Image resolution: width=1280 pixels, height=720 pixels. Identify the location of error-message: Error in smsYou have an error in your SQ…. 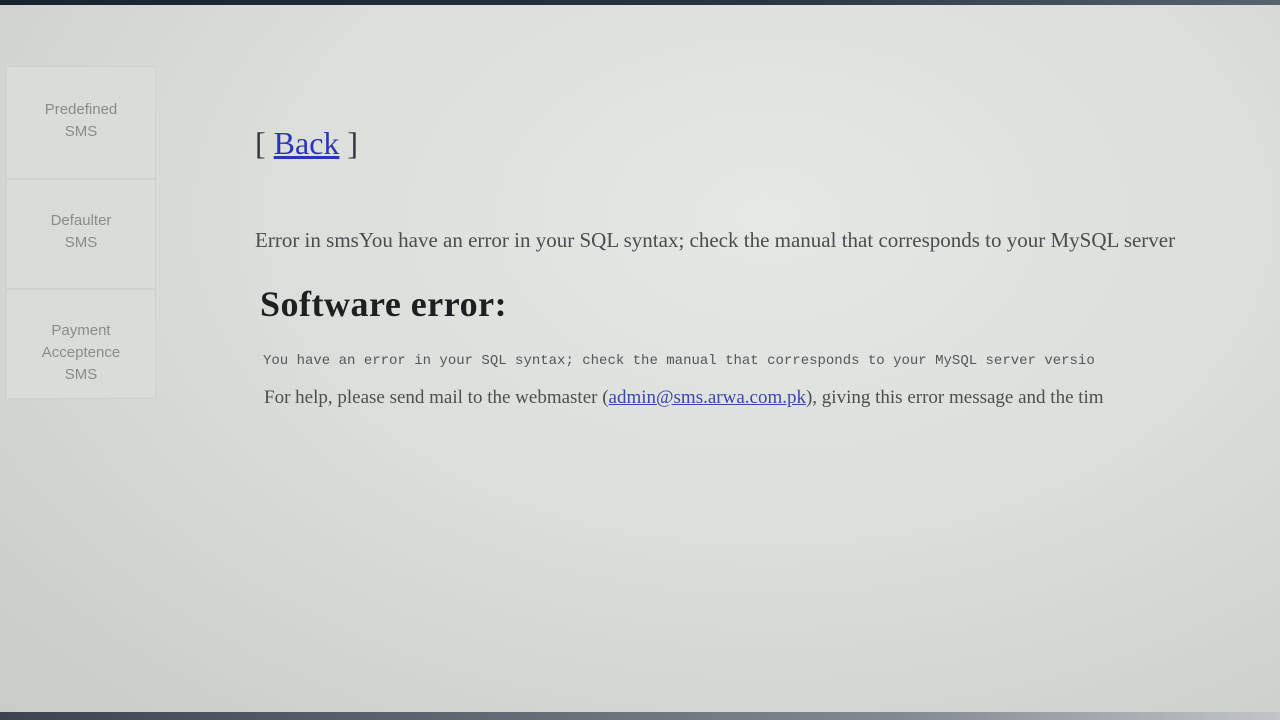
(715, 240).